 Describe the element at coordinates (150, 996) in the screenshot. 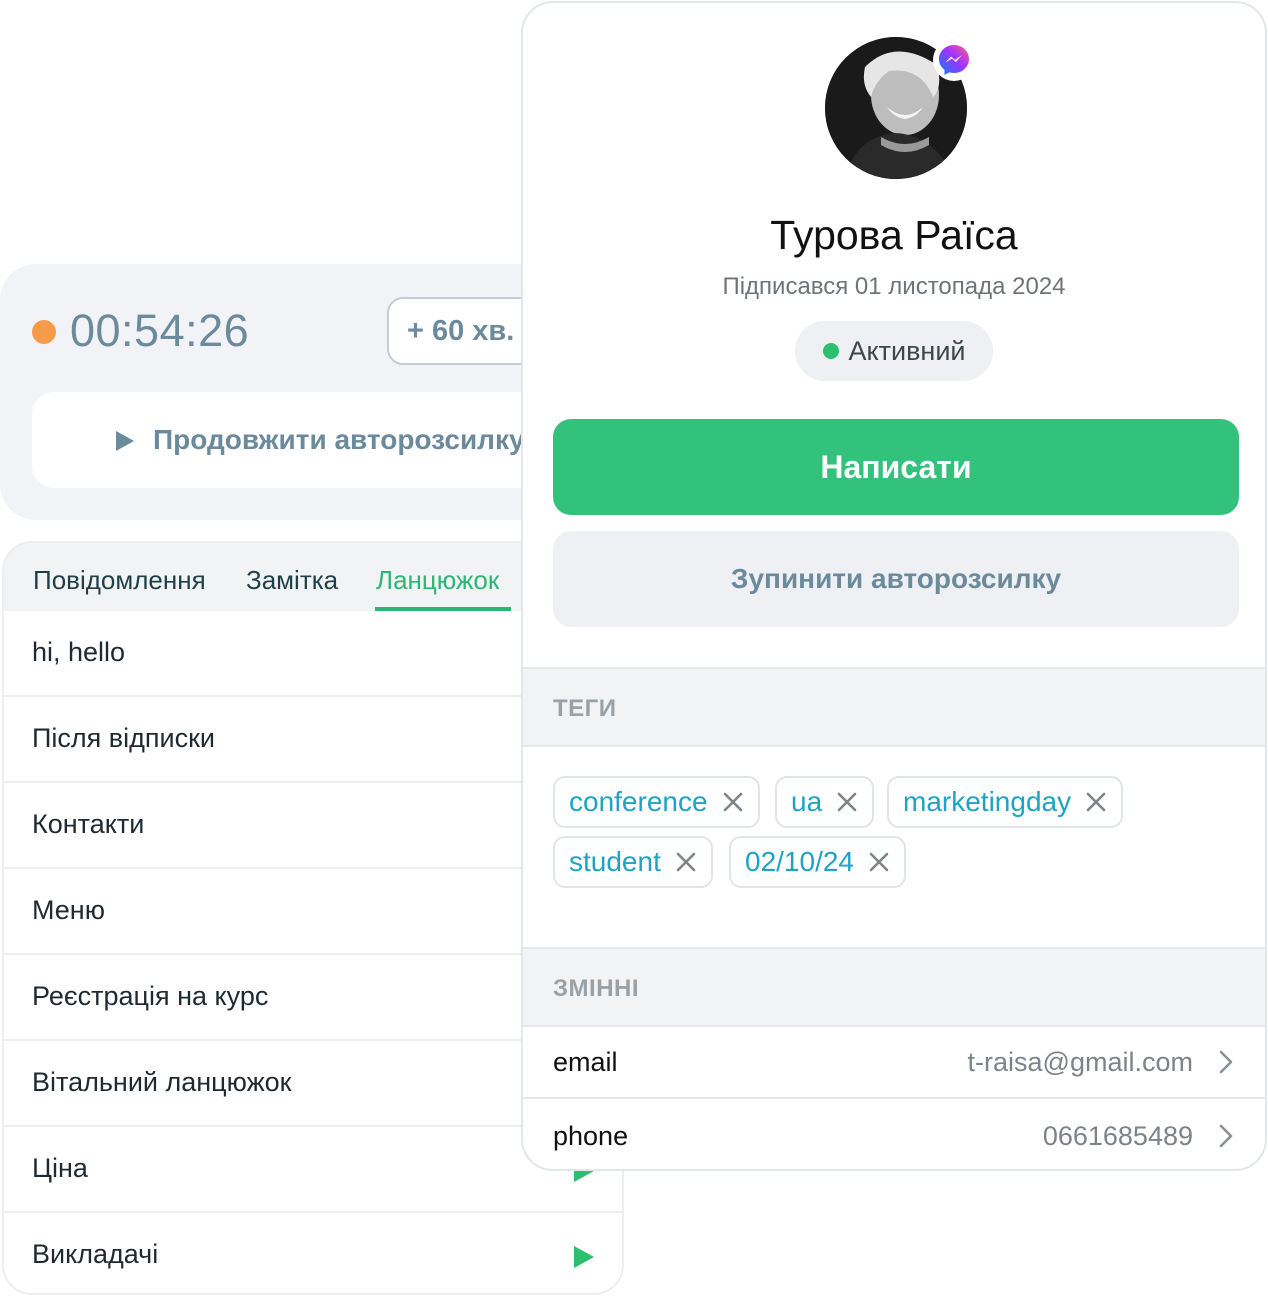

I see `list-item-label: Реєстрація на курс` at that location.